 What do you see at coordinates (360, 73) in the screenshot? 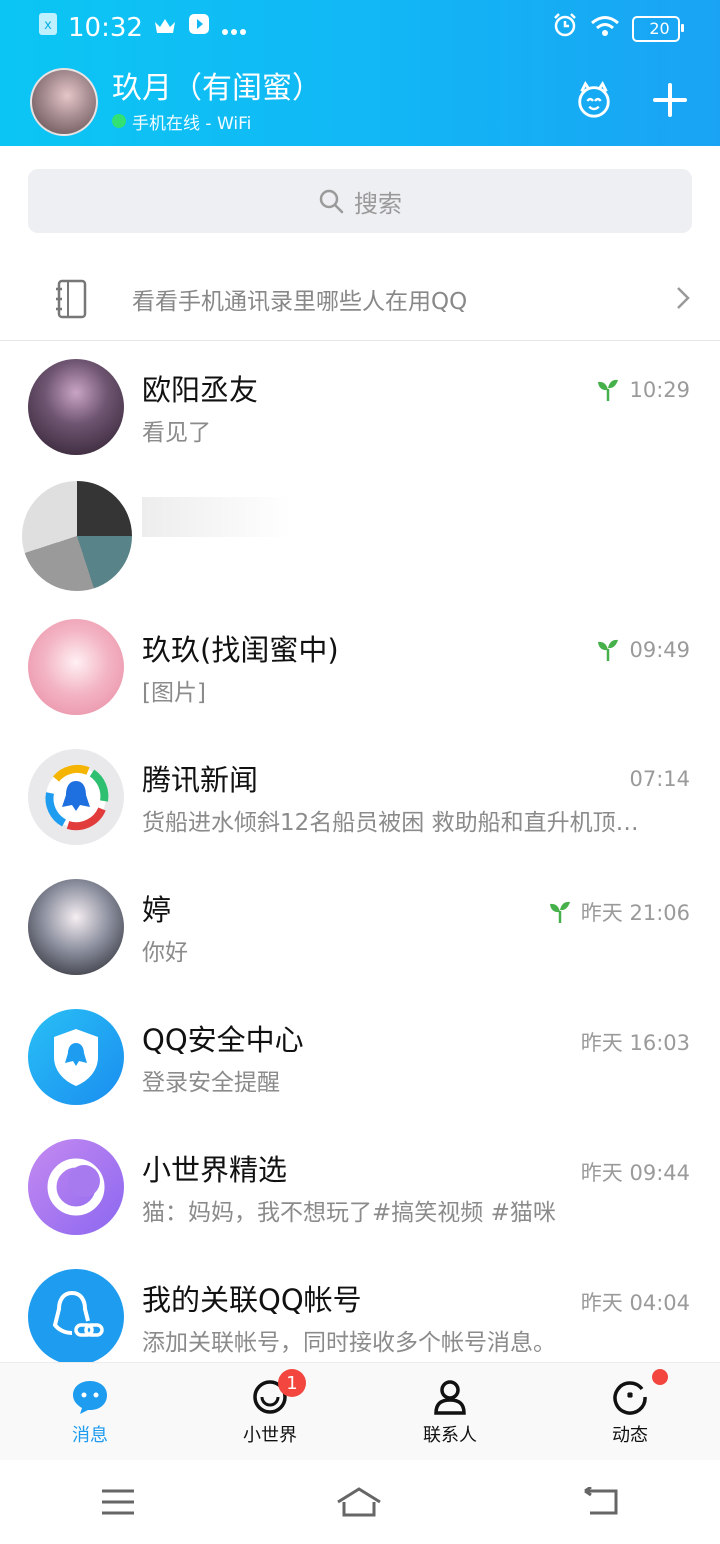
I see `app-header: x 10:32 20 玖月（有闺蜜） 手机在线 - WiFi` at bounding box center [360, 73].